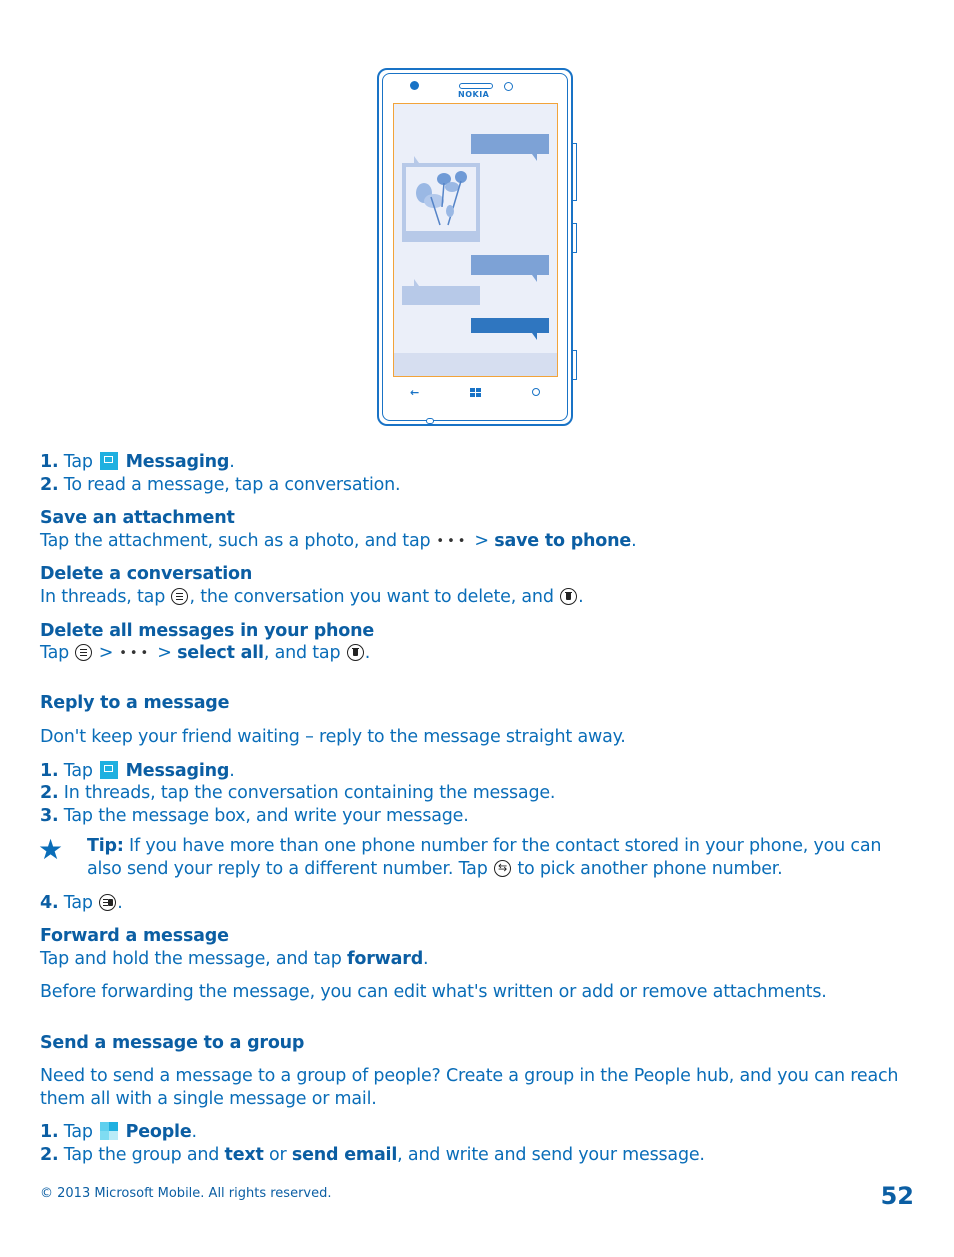  I want to click on heading-group: Send a message to a group, so click(172, 1043).